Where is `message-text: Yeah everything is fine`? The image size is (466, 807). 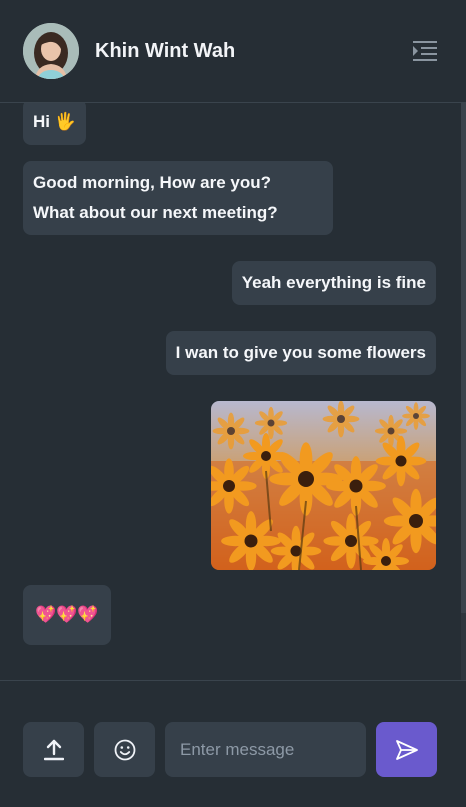
message-text: Yeah everything is fine is located at coordinates (333, 282).